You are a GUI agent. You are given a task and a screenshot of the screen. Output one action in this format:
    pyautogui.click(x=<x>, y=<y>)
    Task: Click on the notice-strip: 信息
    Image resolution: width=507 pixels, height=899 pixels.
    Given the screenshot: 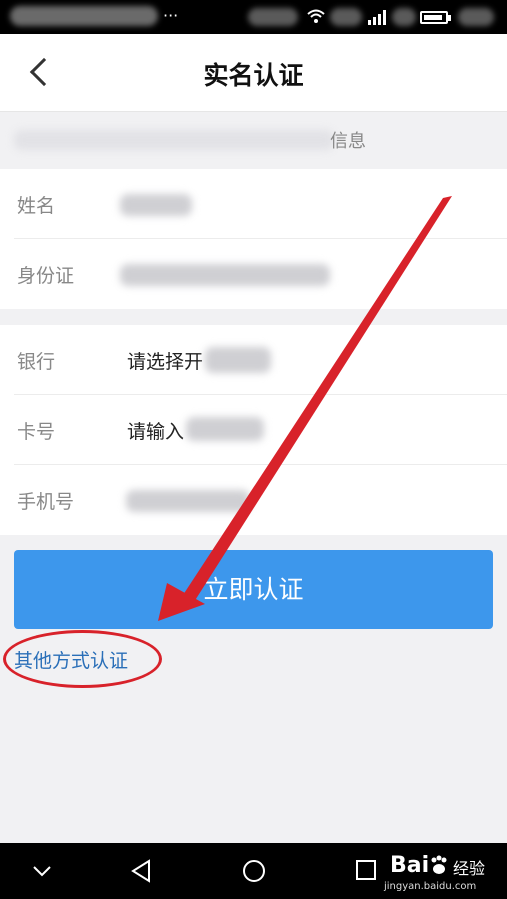 What is the action you would take?
    pyautogui.click(x=253, y=140)
    